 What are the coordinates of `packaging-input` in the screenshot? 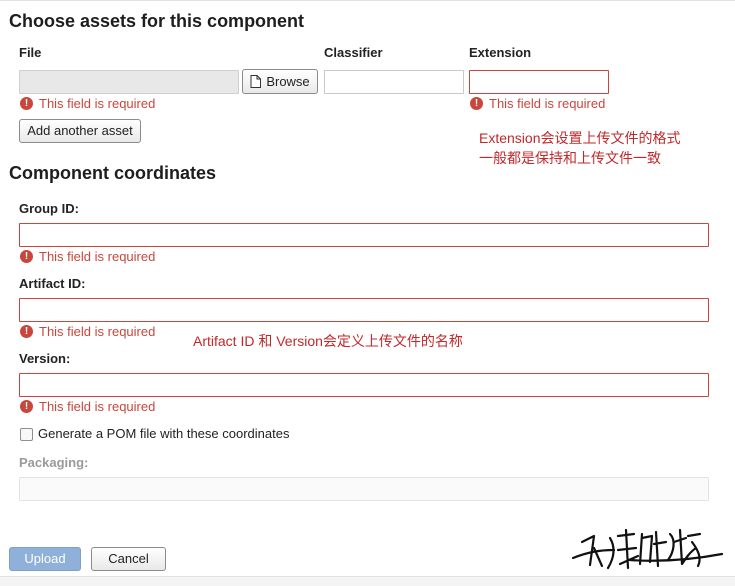 It's located at (364, 489).